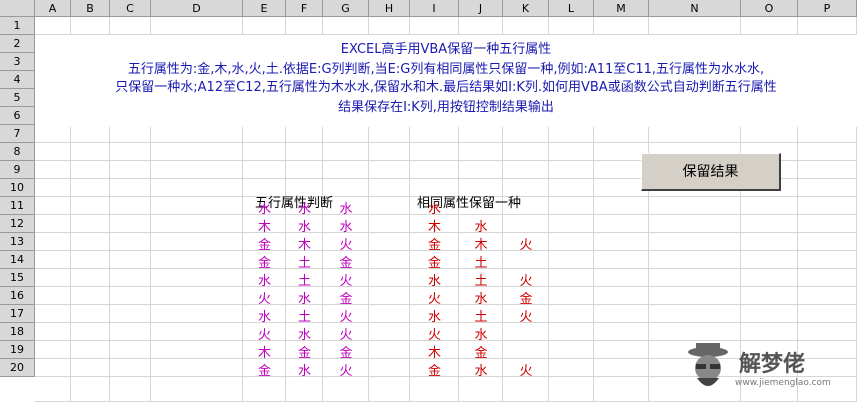 This screenshot has width=857, height=402. I want to click on column-header-N: N, so click(695, 8).